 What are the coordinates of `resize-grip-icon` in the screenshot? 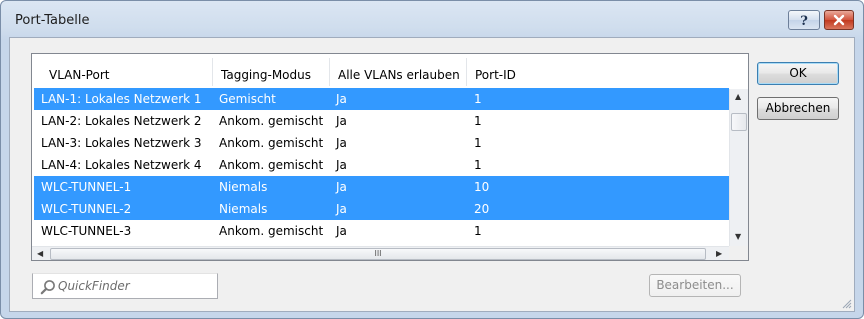 It's located at (846, 303).